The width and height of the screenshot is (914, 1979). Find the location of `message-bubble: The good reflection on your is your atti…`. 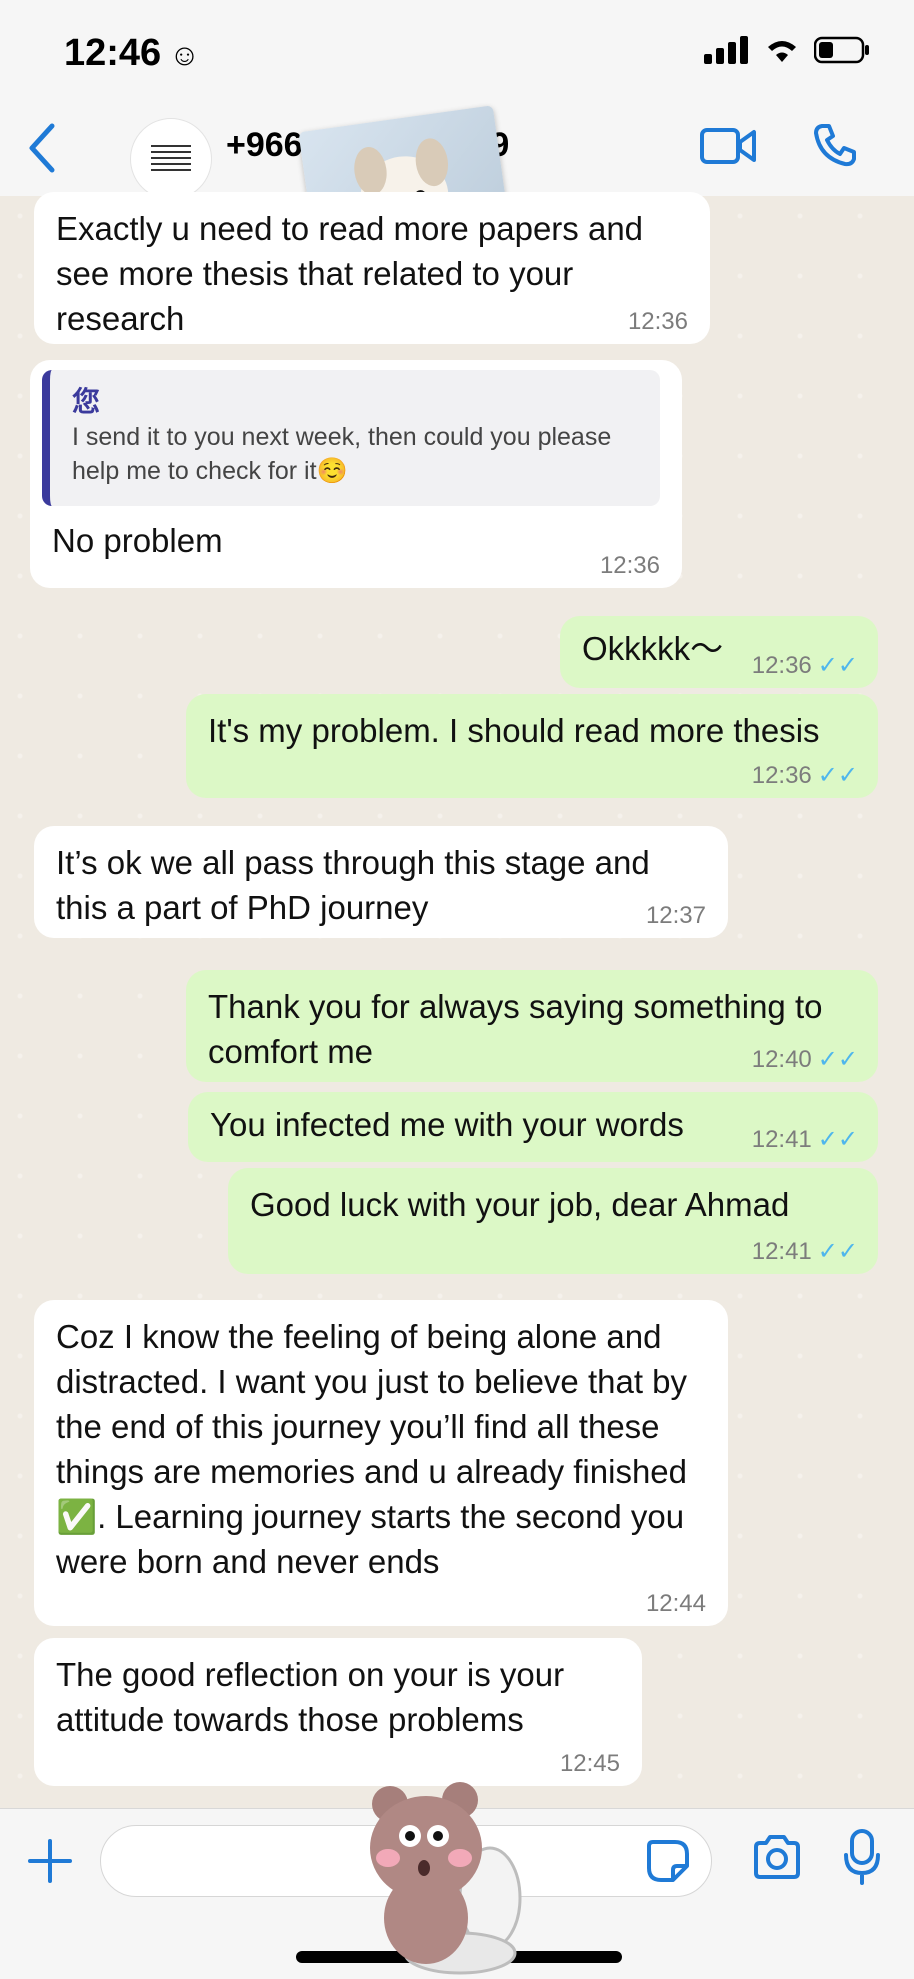

message-bubble: The good reflection on your is your atti… is located at coordinates (338, 1712).